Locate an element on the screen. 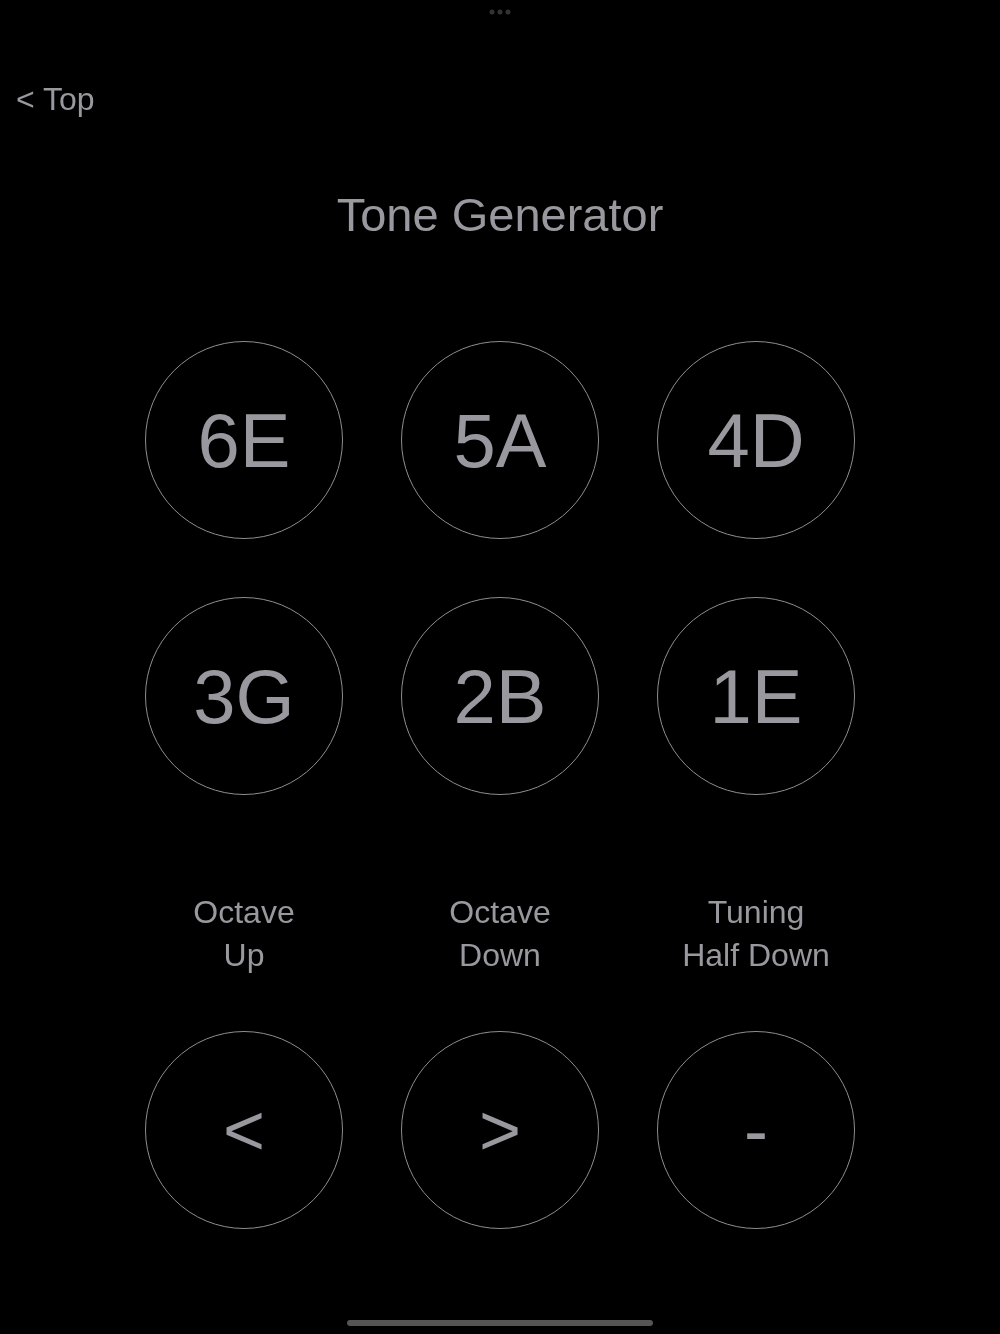  control-button: < is located at coordinates (244, 1130).